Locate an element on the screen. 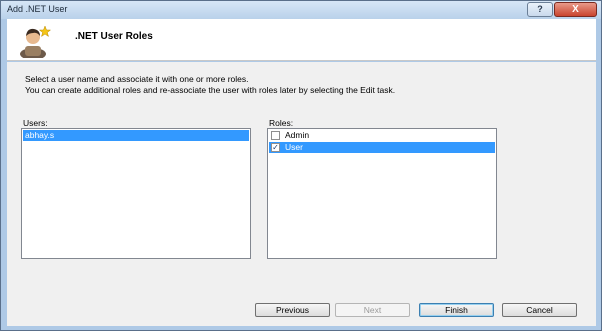  cancel-button: Cancel is located at coordinates (539, 310).